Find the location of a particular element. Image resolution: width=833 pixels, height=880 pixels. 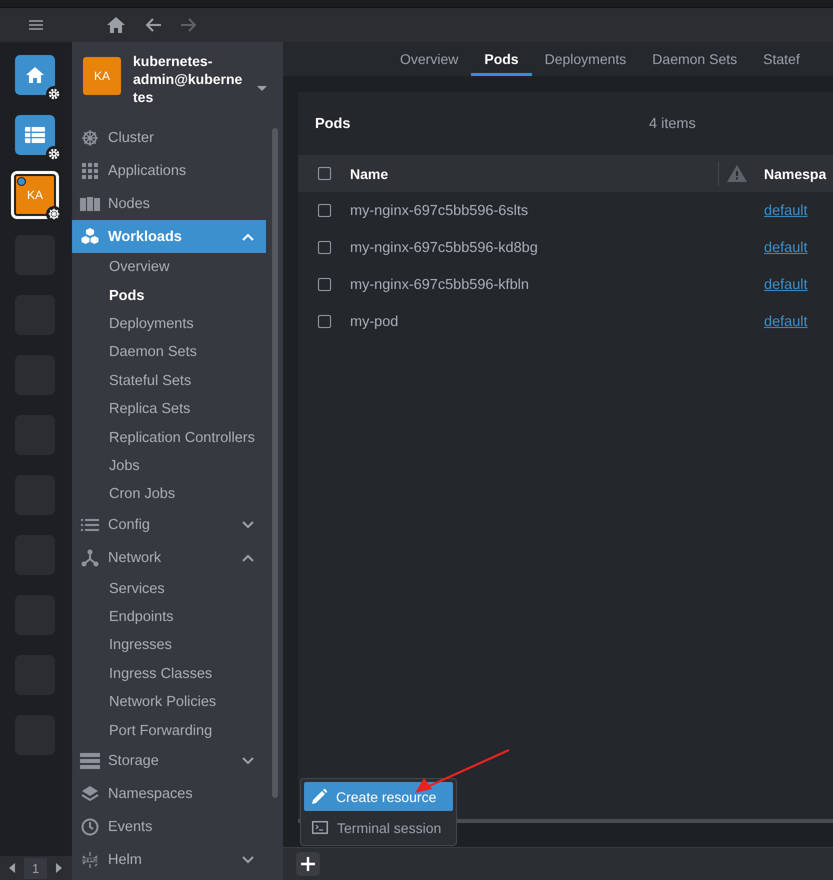

sidebar-subitem: Ingresses is located at coordinates (169, 645).